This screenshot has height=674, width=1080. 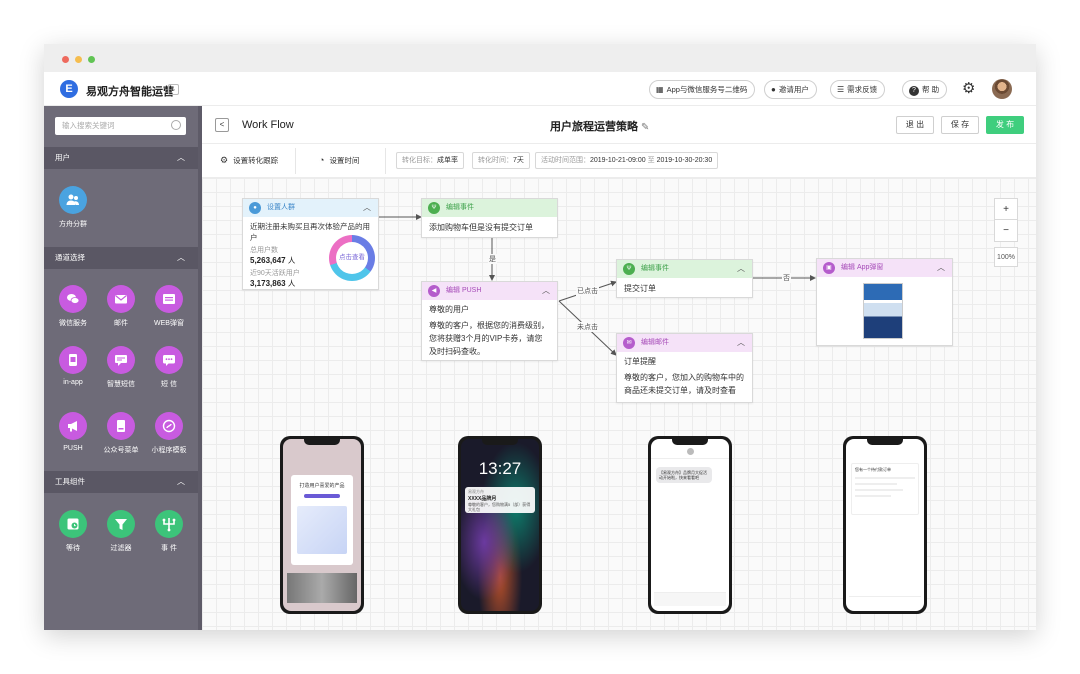 I want to click on sidebar-item-wechat: 微信服务, so click(x=73, y=306).